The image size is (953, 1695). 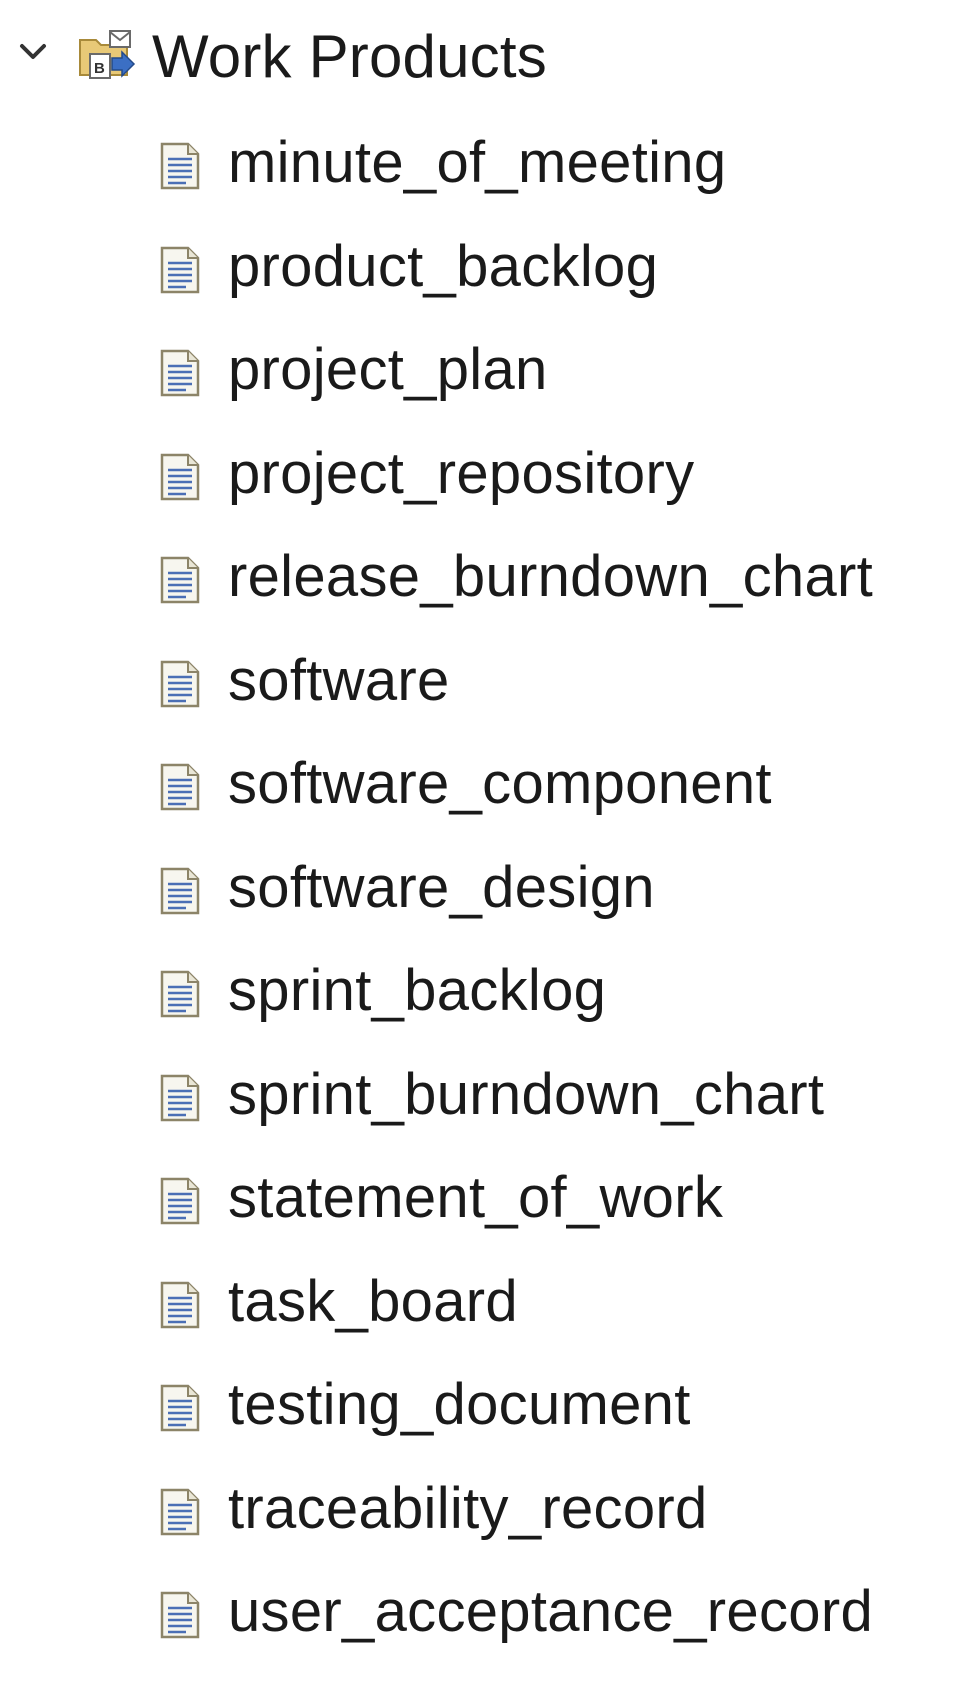 I want to click on tree-item-release-burndown-chart: release_burndown_chart, so click(x=476, y=582).